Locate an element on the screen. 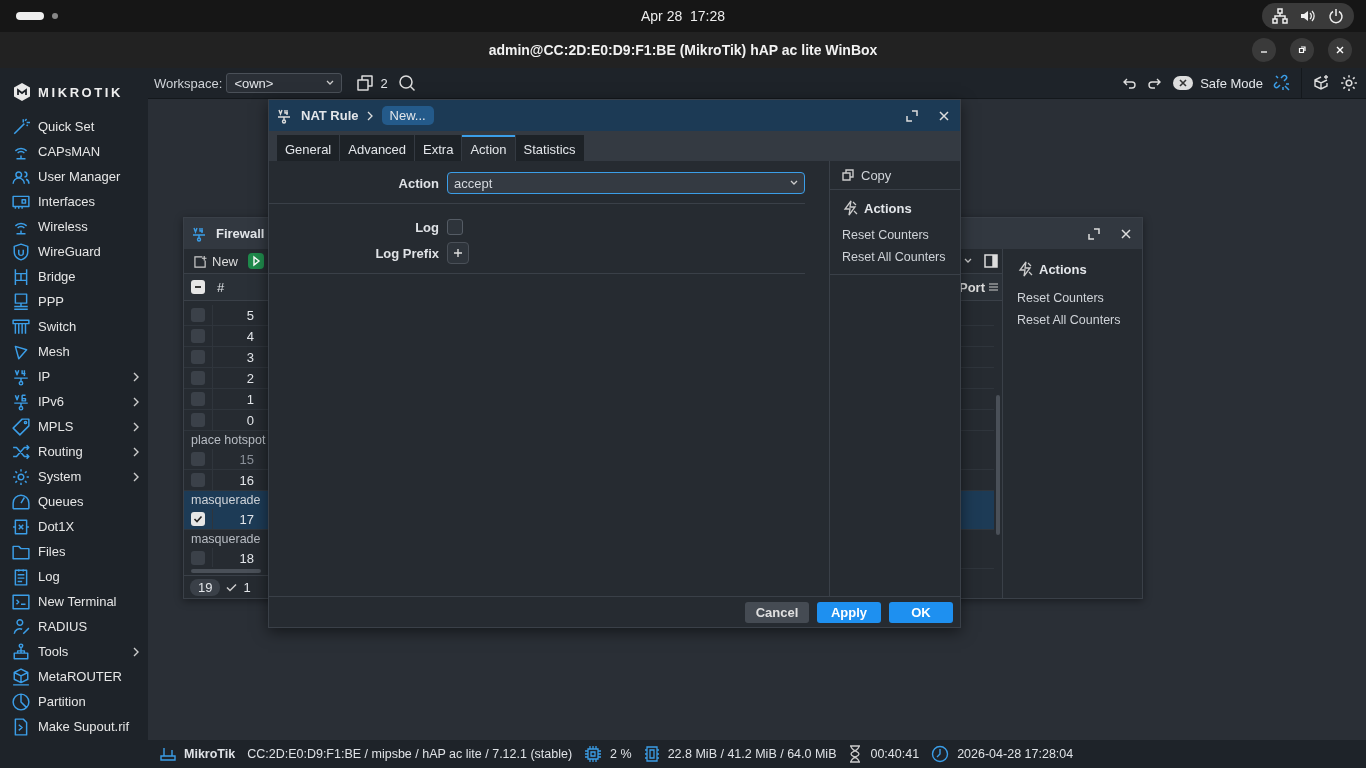 The height and width of the screenshot is (768, 1366). monitor-icon is located at coordinates (21, 301).